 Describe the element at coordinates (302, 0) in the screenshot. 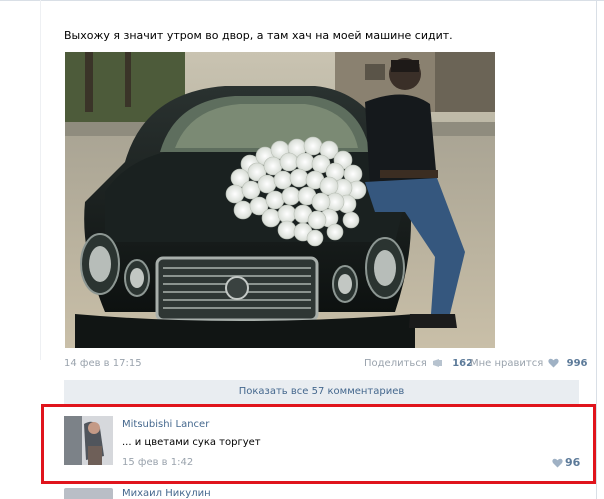

I see `top-divider` at that location.